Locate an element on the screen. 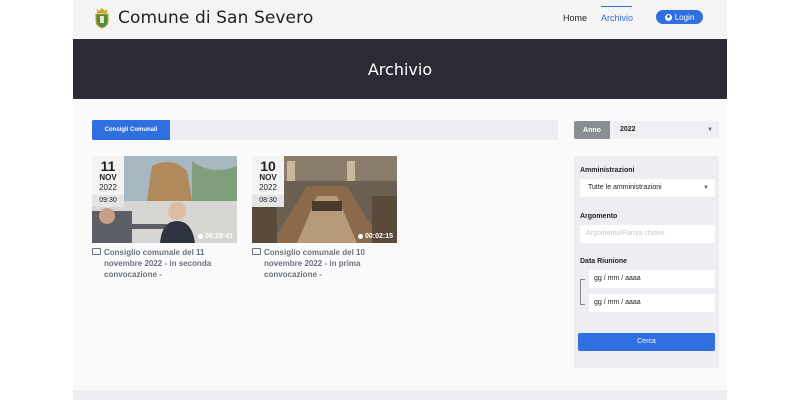  date-badge: 10 NOV 2022 08:30 is located at coordinates (268, 181).